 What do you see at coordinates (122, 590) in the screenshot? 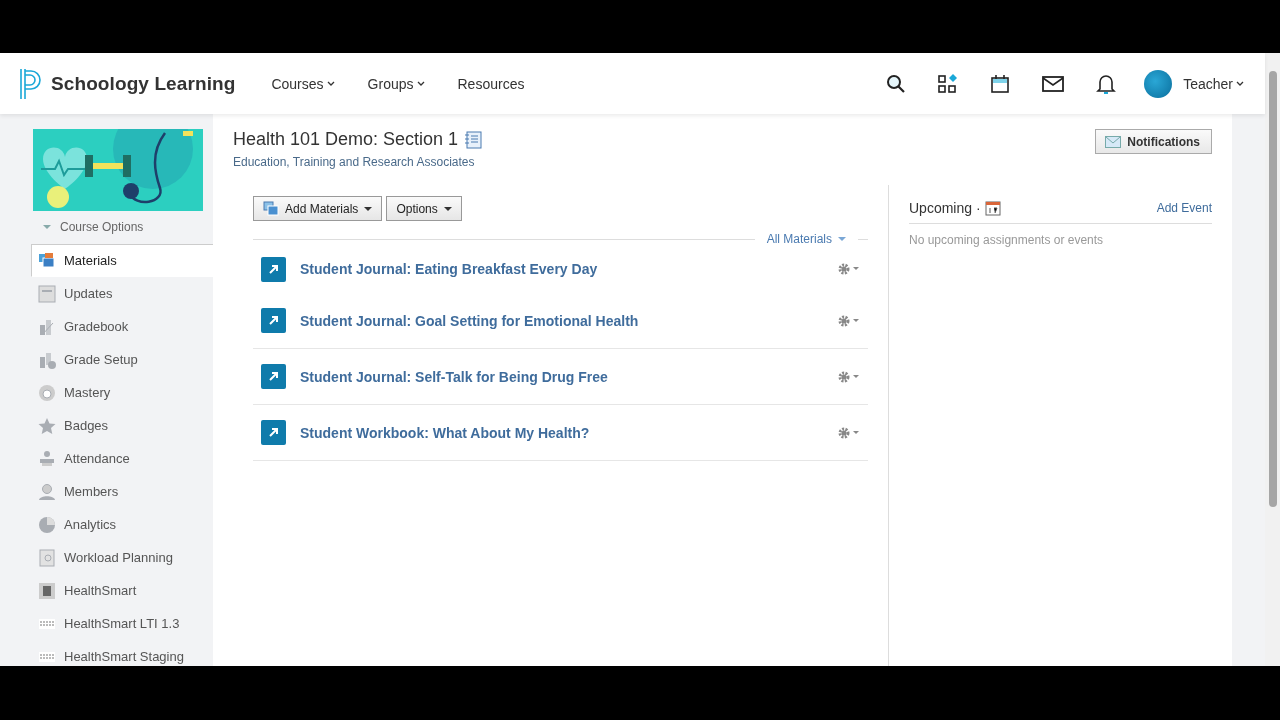
I see `sidebar-item: HealthSmart` at bounding box center [122, 590].